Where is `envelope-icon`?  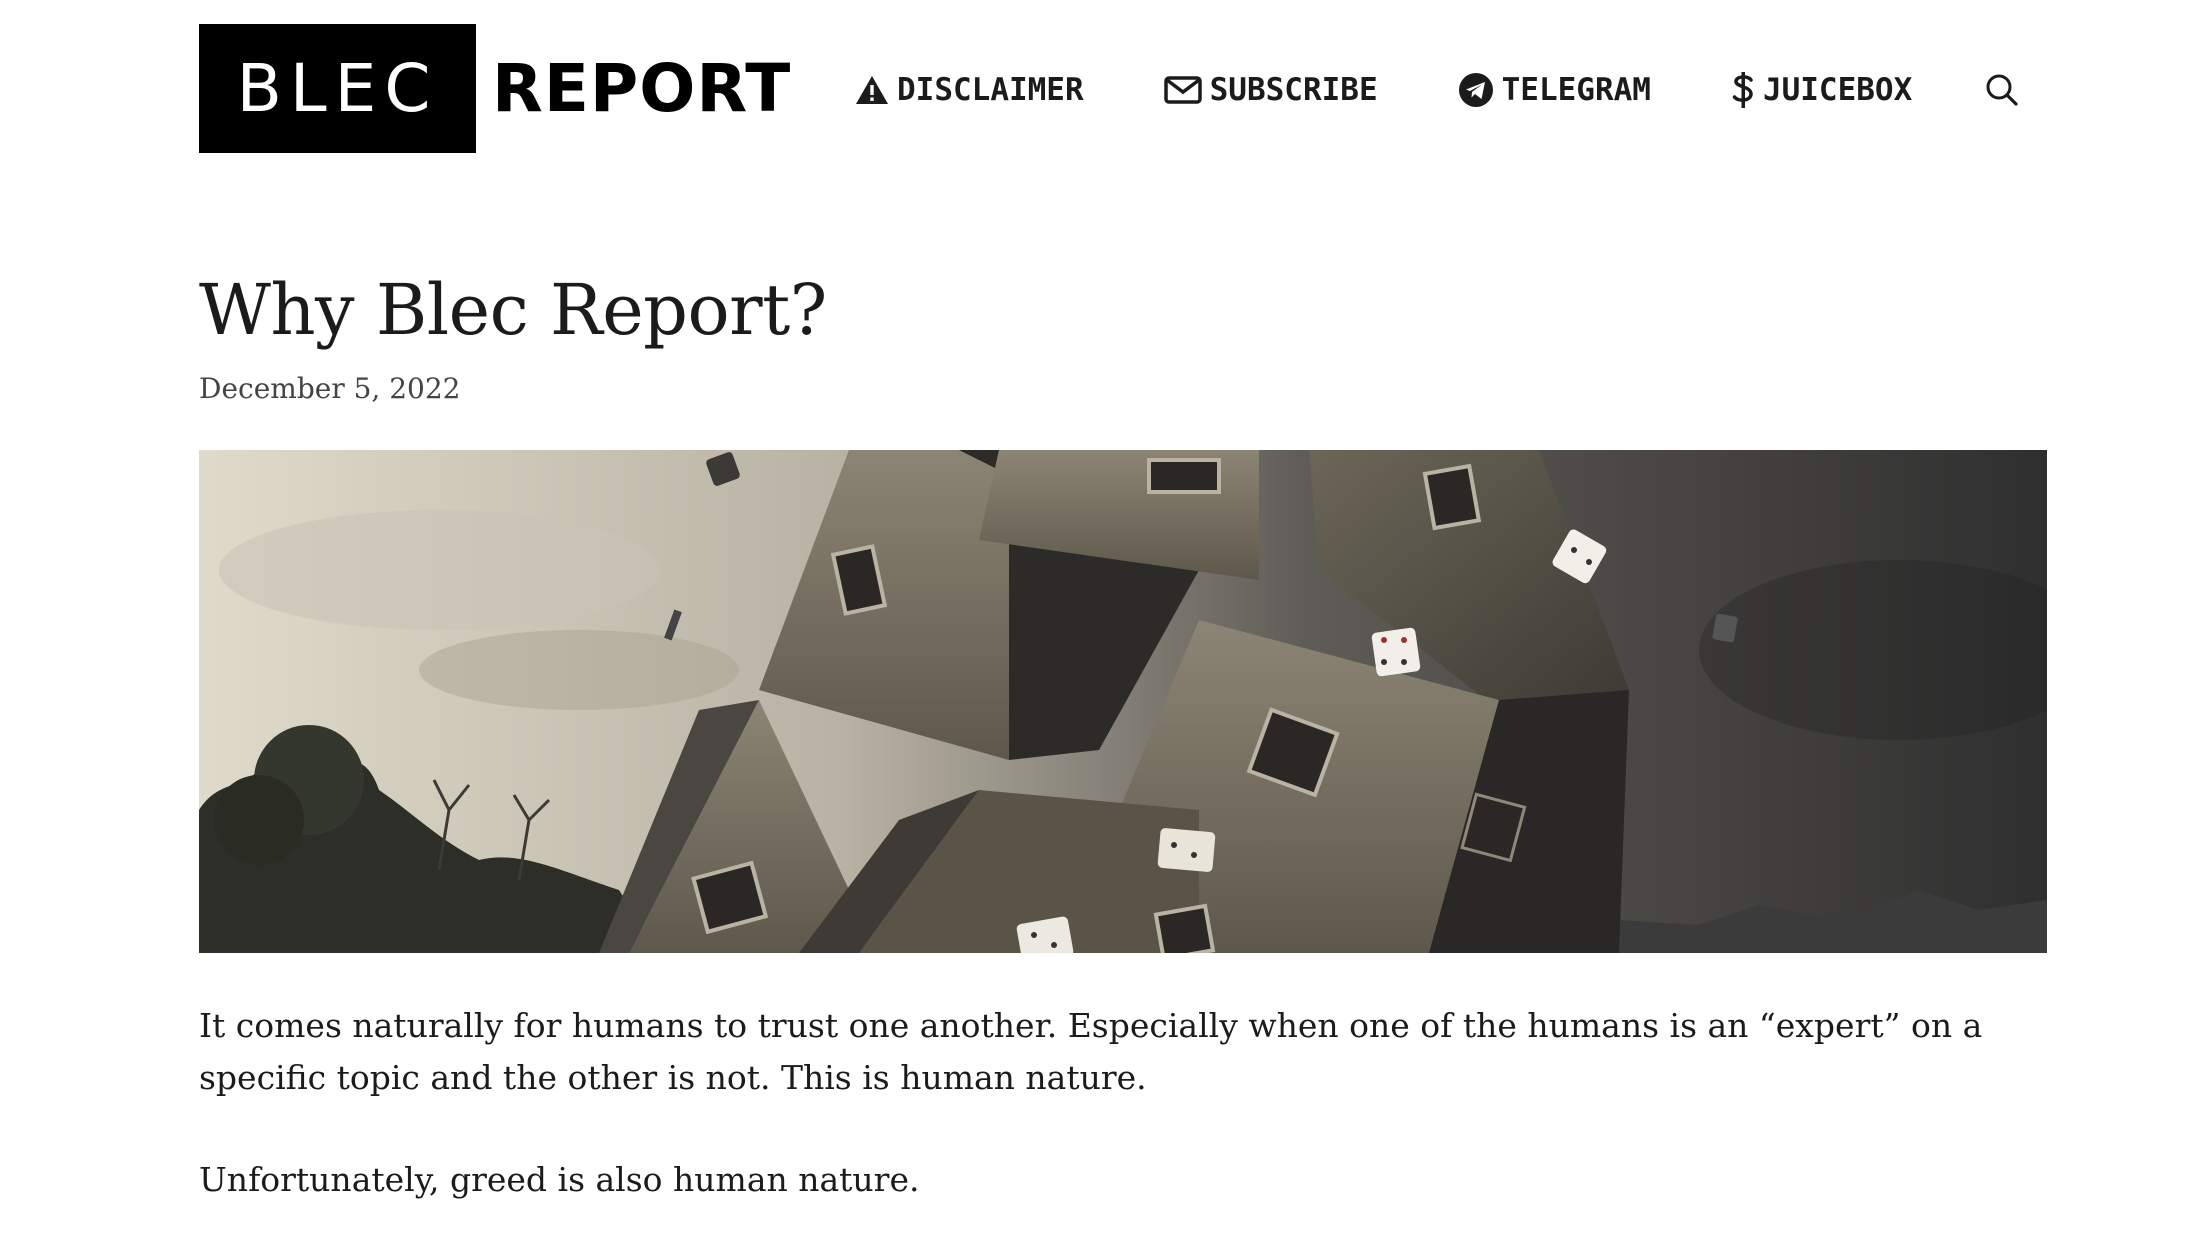 envelope-icon is located at coordinates (1182, 90).